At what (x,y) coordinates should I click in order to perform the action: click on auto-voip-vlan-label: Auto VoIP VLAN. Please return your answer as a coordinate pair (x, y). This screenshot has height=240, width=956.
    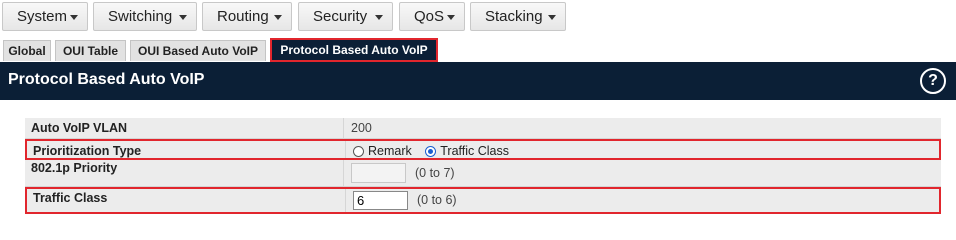
    Looking at the image, I should click on (79, 128).